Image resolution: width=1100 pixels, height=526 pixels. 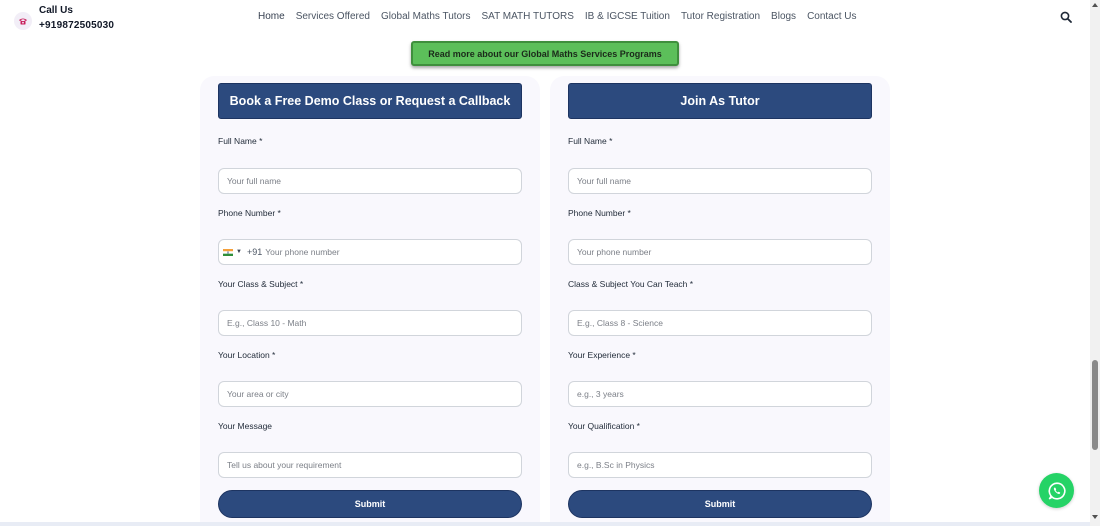 What do you see at coordinates (425, 16) in the screenshot?
I see `nav-global-maths-tutors: Global Maths Tutors` at bounding box center [425, 16].